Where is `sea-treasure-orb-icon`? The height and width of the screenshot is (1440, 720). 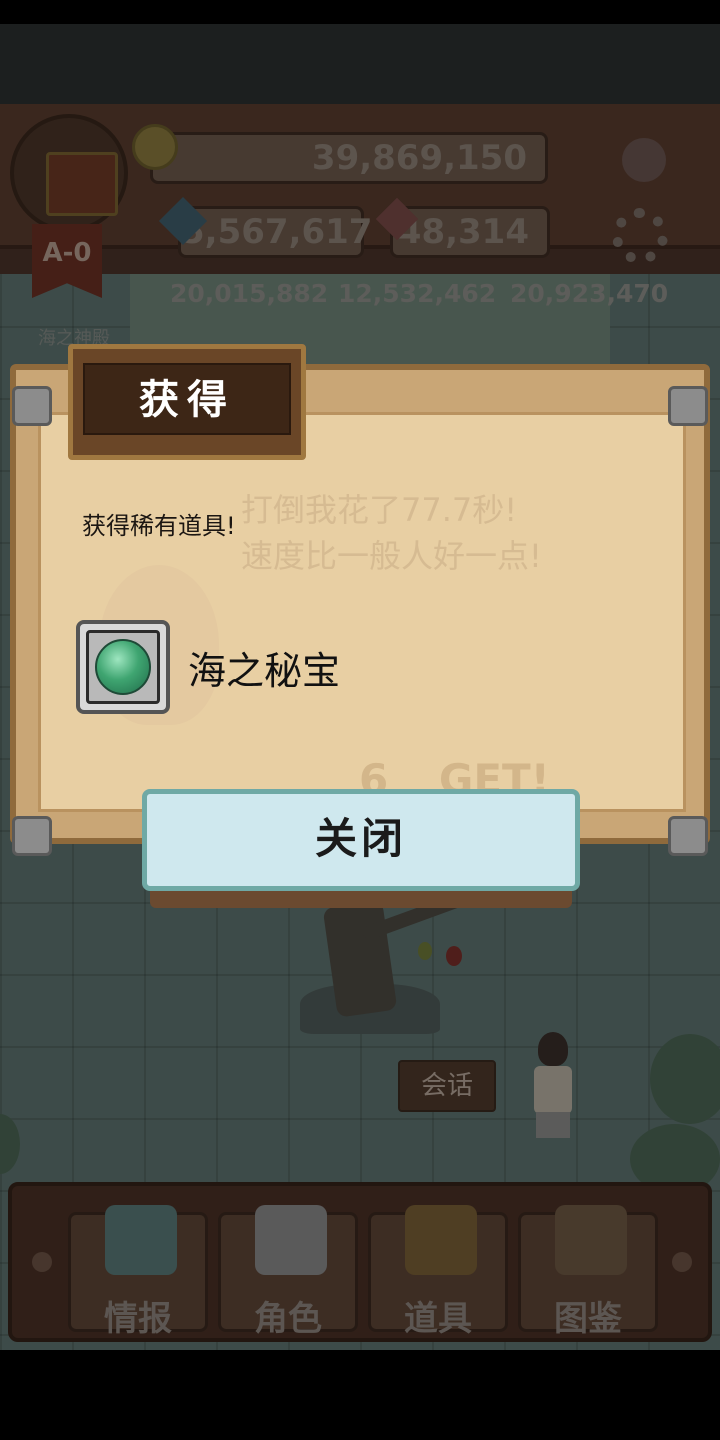 sea-treasure-orb-icon is located at coordinates (123, 667).